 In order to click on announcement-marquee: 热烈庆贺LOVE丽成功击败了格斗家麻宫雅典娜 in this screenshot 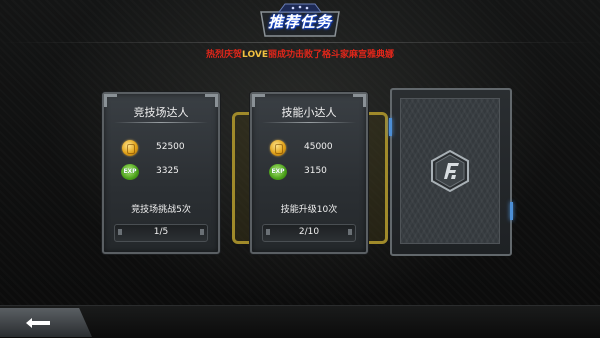, I will do `click(300, 53)`.